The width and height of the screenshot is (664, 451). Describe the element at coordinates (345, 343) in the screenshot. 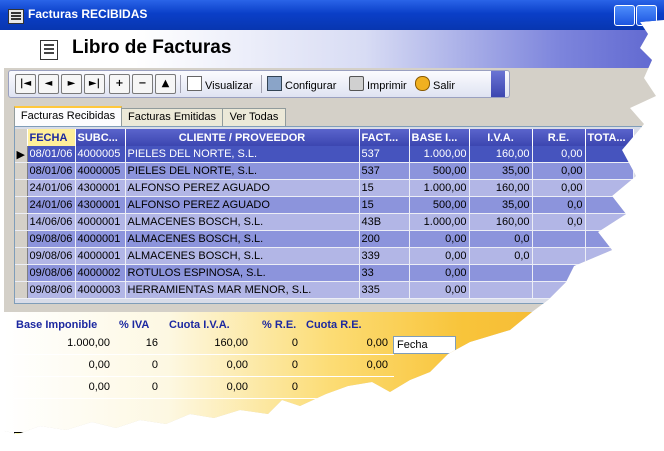

I see `summary-cuota-re: 0,00` at that location.